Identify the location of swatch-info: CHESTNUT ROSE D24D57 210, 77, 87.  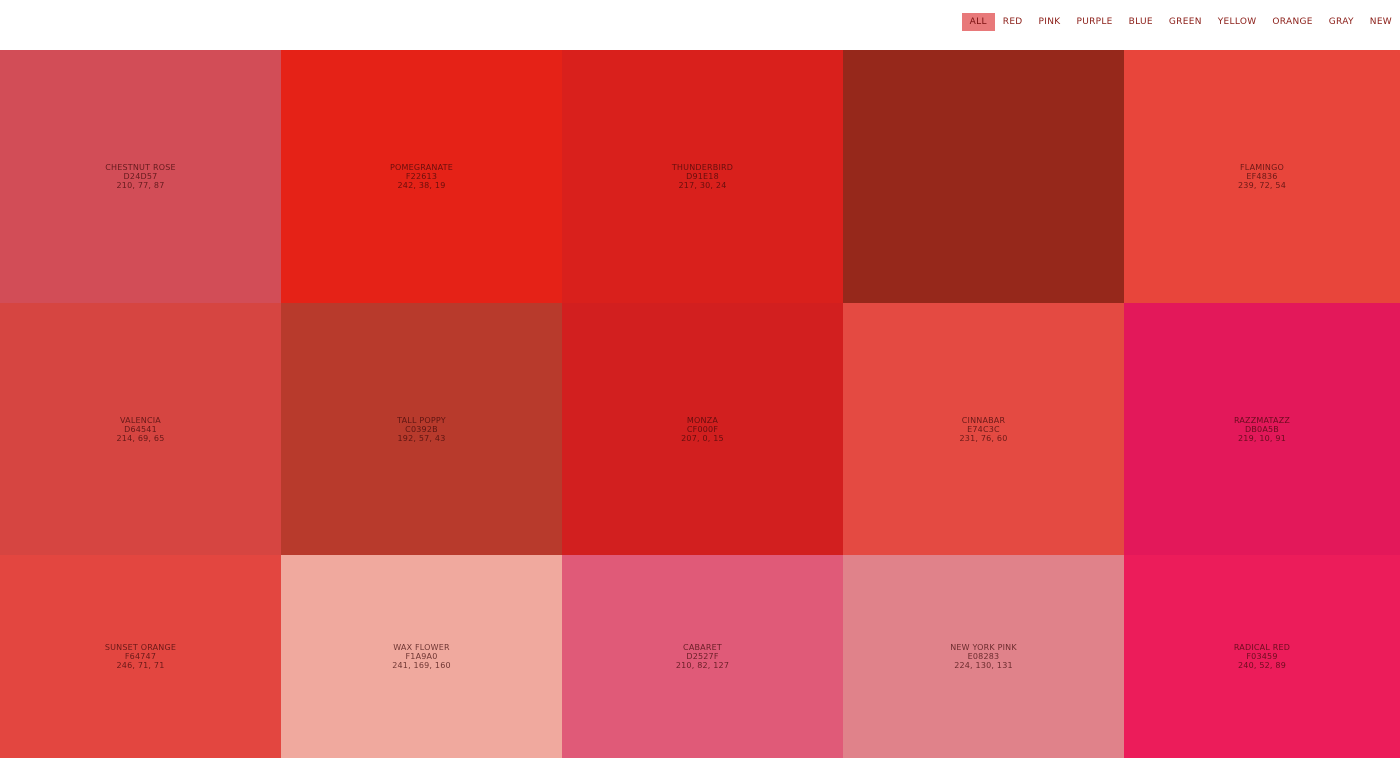
(140, 176).